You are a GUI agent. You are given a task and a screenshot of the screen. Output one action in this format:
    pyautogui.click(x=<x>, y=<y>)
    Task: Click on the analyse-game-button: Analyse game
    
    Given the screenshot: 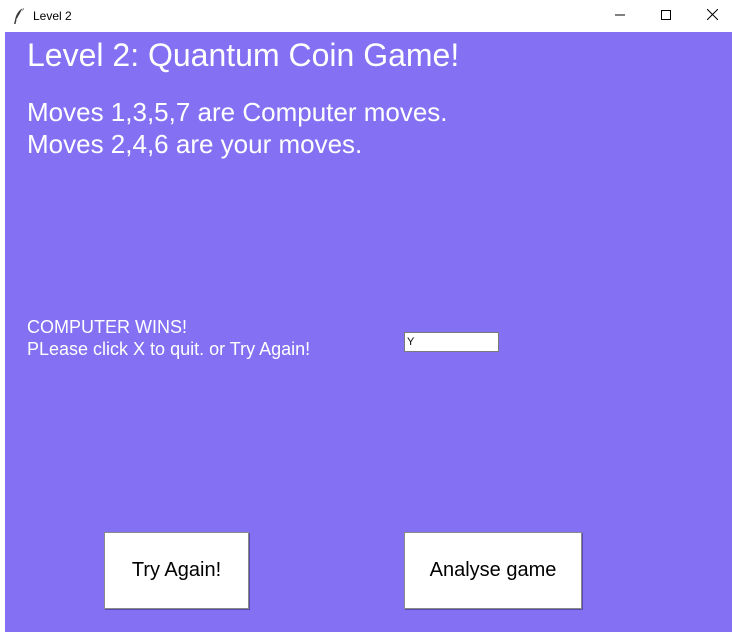 What is the action you would take?
    pyautogui.click(x=493, y=570)
    